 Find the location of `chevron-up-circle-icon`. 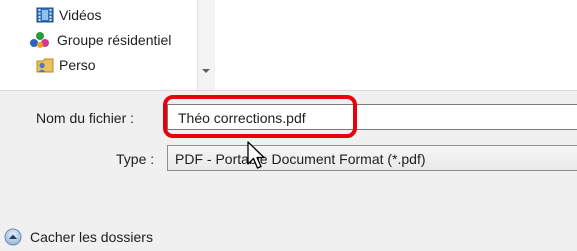

chevron-up-circle-icon is located at coordinates (13, 237).